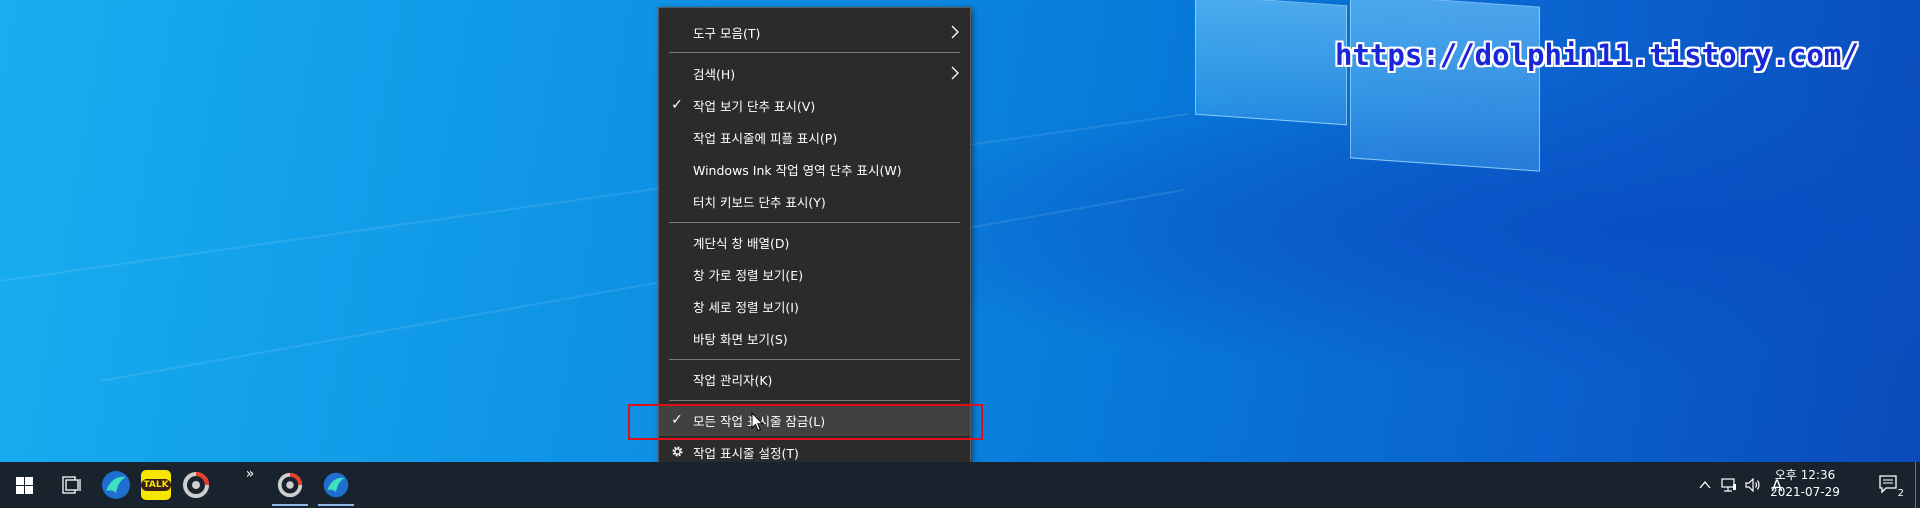 The width and height of the screenshot is (1920, 508). I want to click on gear-icon, so click(677, 452).